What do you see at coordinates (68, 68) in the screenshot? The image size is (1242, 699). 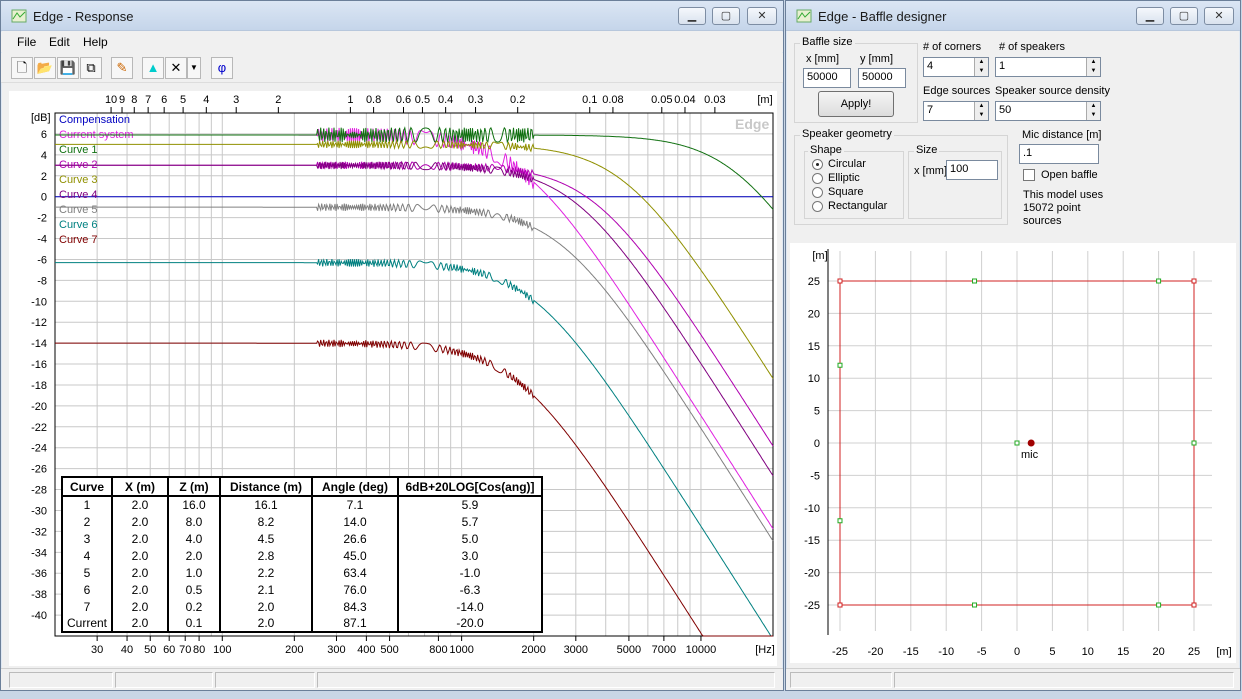 I see `save-icon: 💾` at bounding box center [68, 68].